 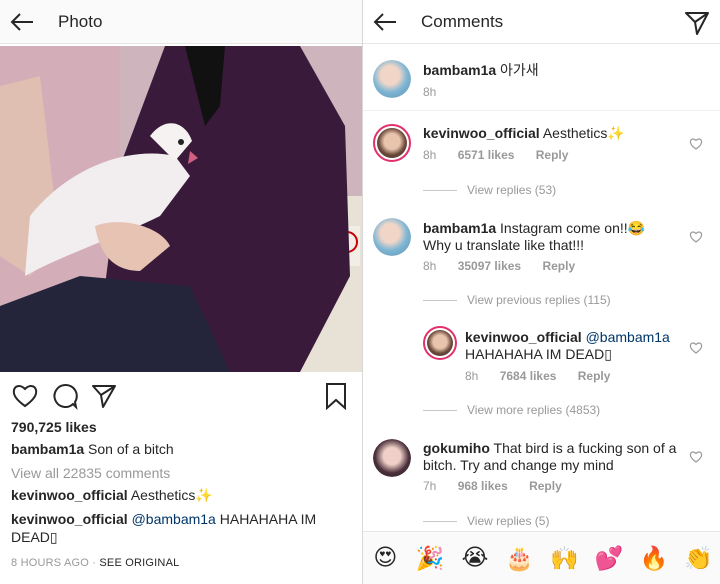 I want to click on comment-text-2: DEAD▯, so click(x=34, y=537).